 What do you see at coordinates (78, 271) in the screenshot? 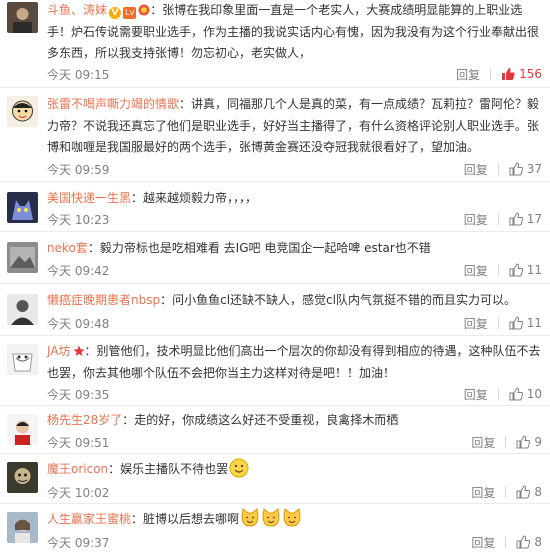
I see `comment-time: 今天 09:42` at bounding box center [78, 271].